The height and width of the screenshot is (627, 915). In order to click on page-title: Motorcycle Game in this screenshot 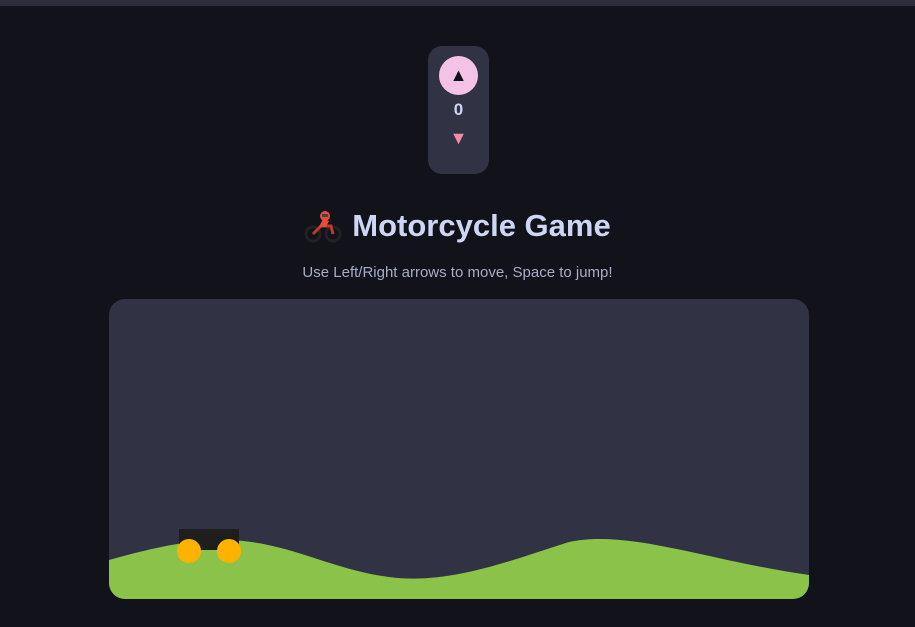, I will do `click(457, 226)`.